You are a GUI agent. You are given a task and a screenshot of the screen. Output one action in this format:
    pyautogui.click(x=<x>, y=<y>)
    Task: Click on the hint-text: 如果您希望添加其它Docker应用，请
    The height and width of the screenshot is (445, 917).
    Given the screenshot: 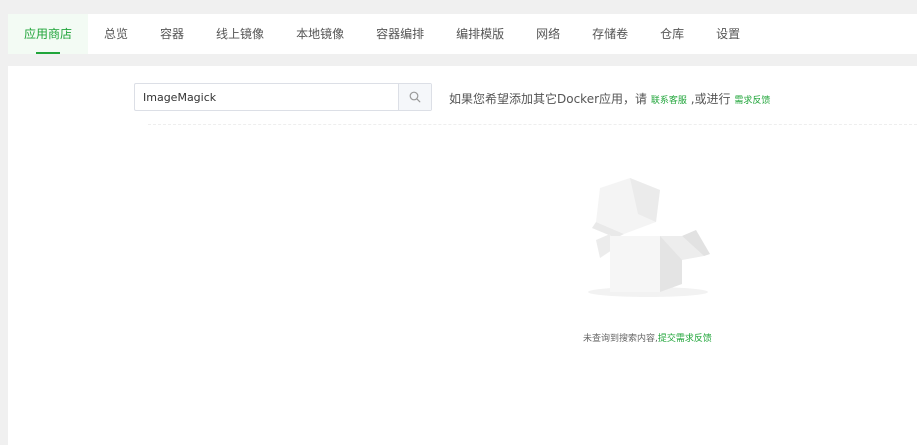 What is the action you would take?
    pyautogui.click(x=548, y=99)
    